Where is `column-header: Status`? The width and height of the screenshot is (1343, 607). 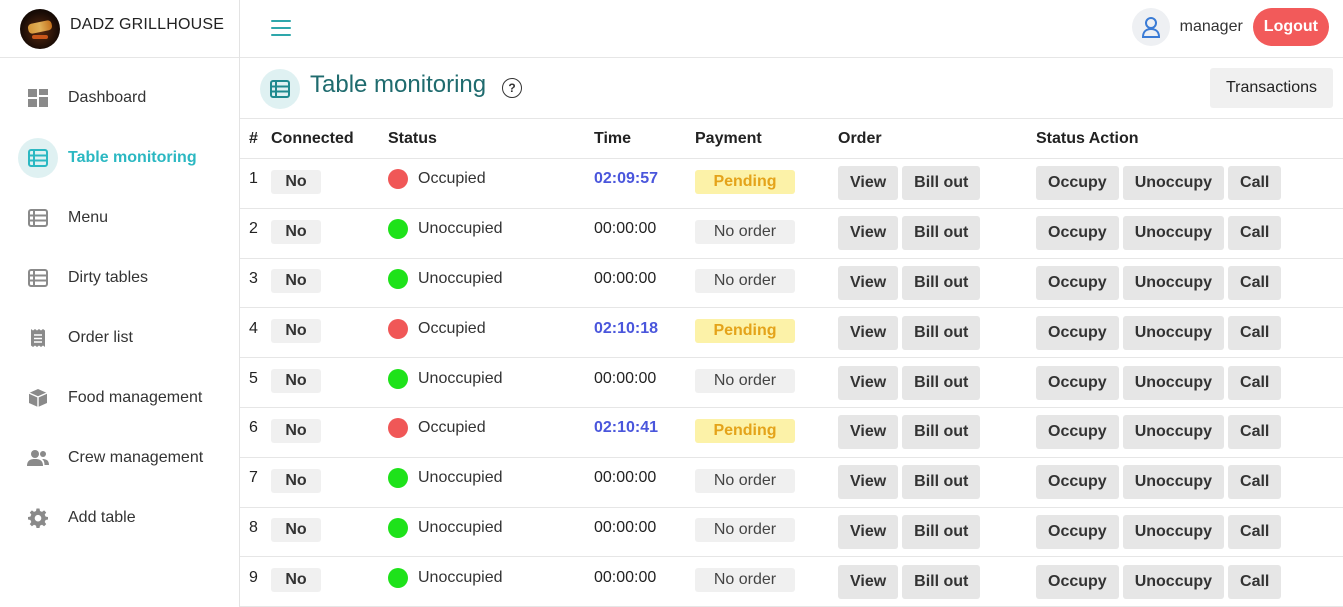 column-header: Status is located at coordinates (491, 138).